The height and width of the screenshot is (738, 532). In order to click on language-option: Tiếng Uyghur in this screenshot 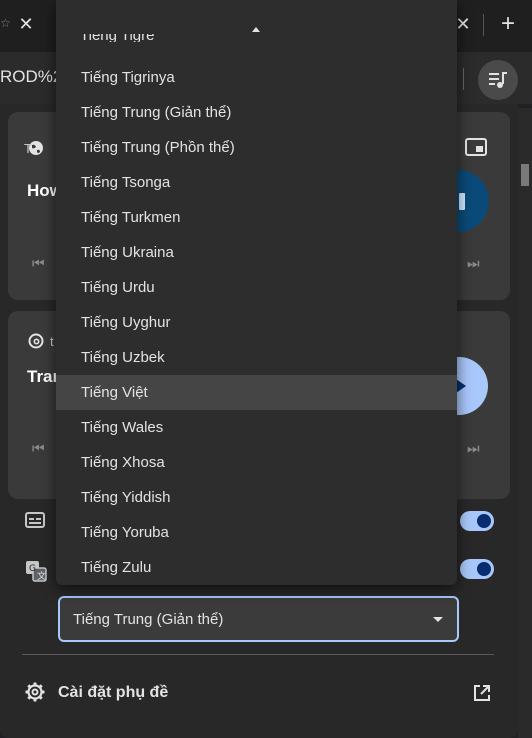, I will do `click(256, 322)`.